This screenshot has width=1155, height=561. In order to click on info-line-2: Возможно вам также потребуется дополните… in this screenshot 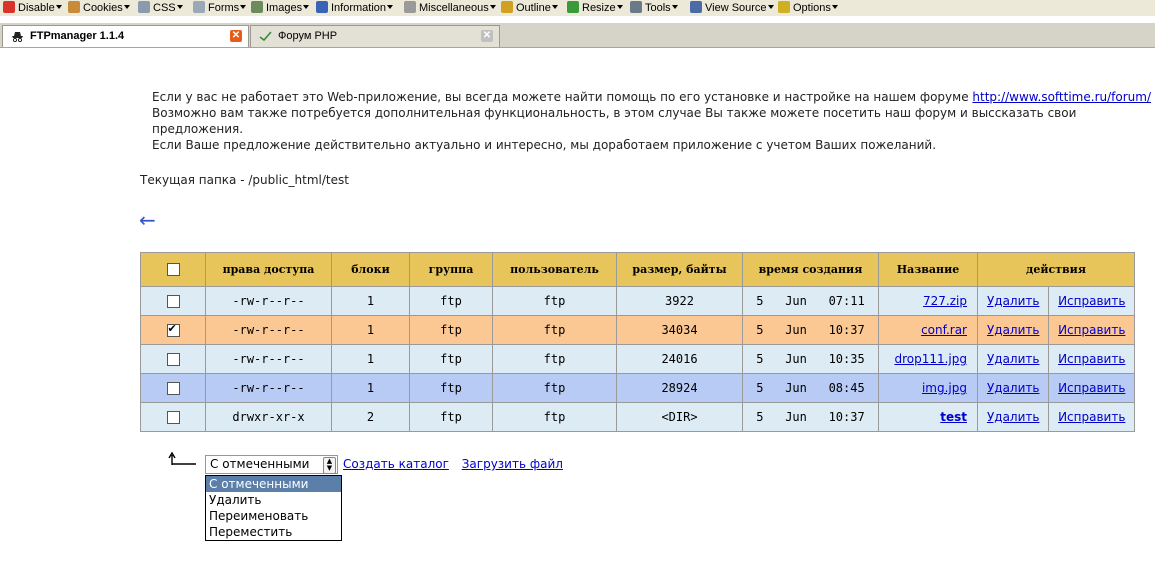, I will do `click(614, 121)`.